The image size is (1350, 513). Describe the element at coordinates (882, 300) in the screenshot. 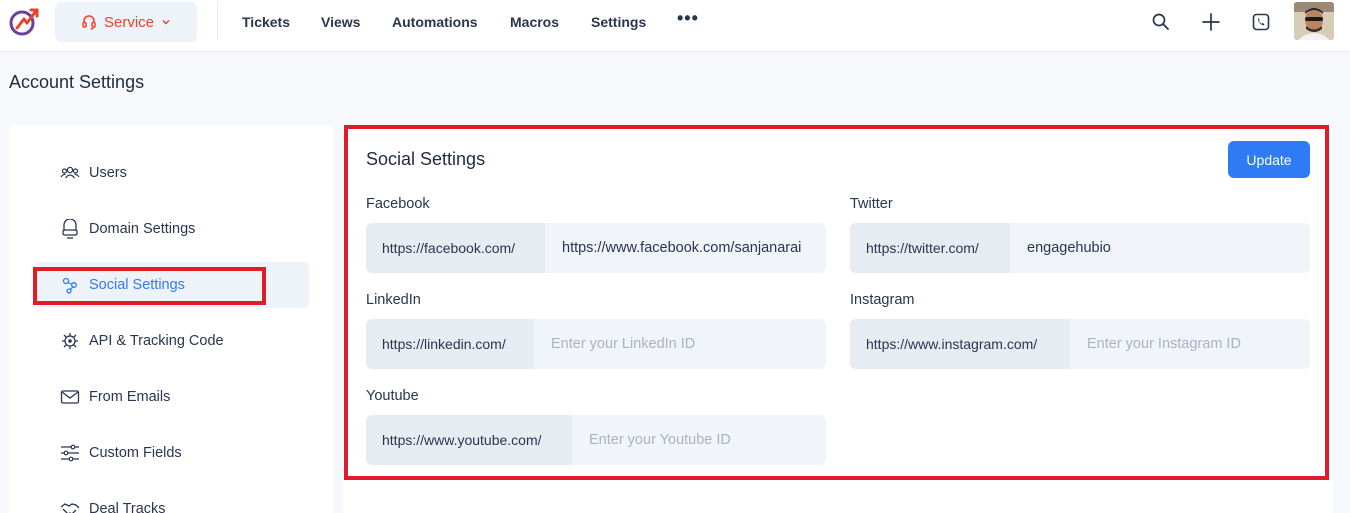

I see `instagram-label: Instagram` at that location.